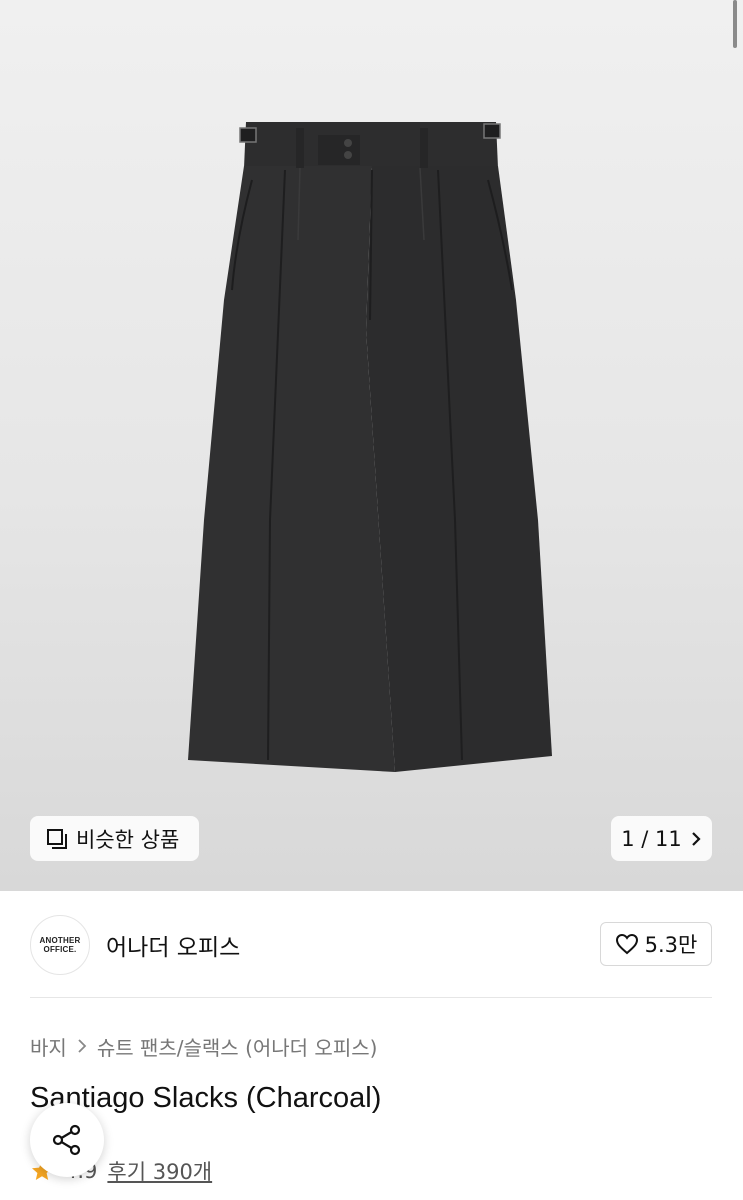 The height and width of the screenshot is (1200, 743). Describe the element at coordinates (60, 949) in the screenshot. I see `brand-logo-line2: OFFICE.` at that location.